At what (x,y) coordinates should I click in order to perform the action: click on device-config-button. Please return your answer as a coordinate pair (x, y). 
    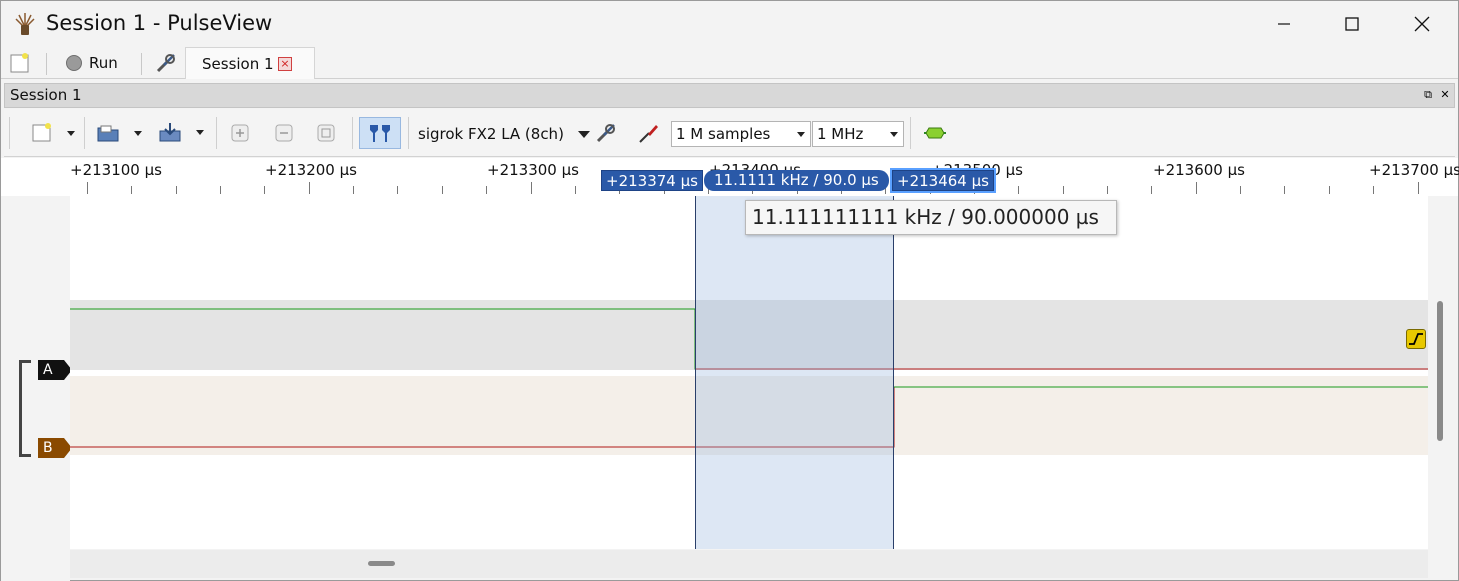
    Looking at the image, I should click on (606, 133).